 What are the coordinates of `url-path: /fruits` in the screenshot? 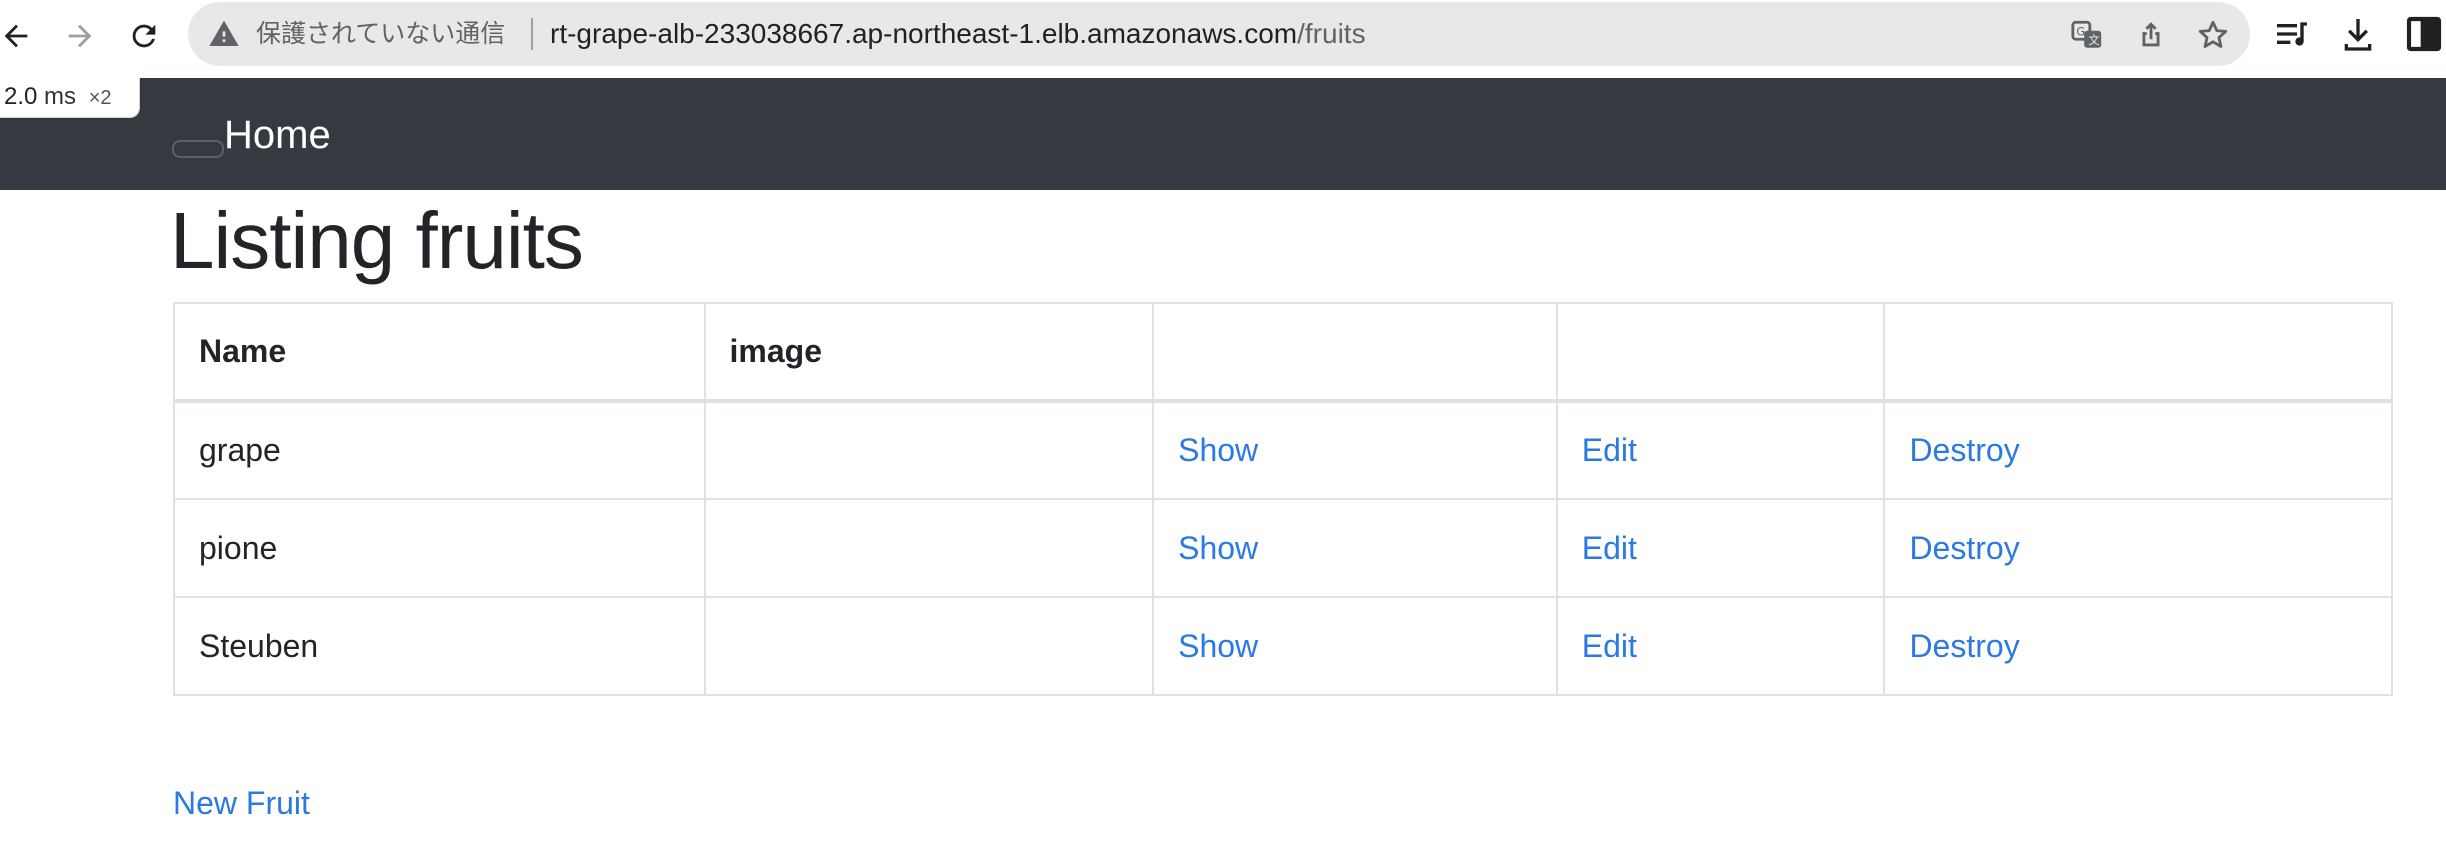 It's located at (1331, 33).